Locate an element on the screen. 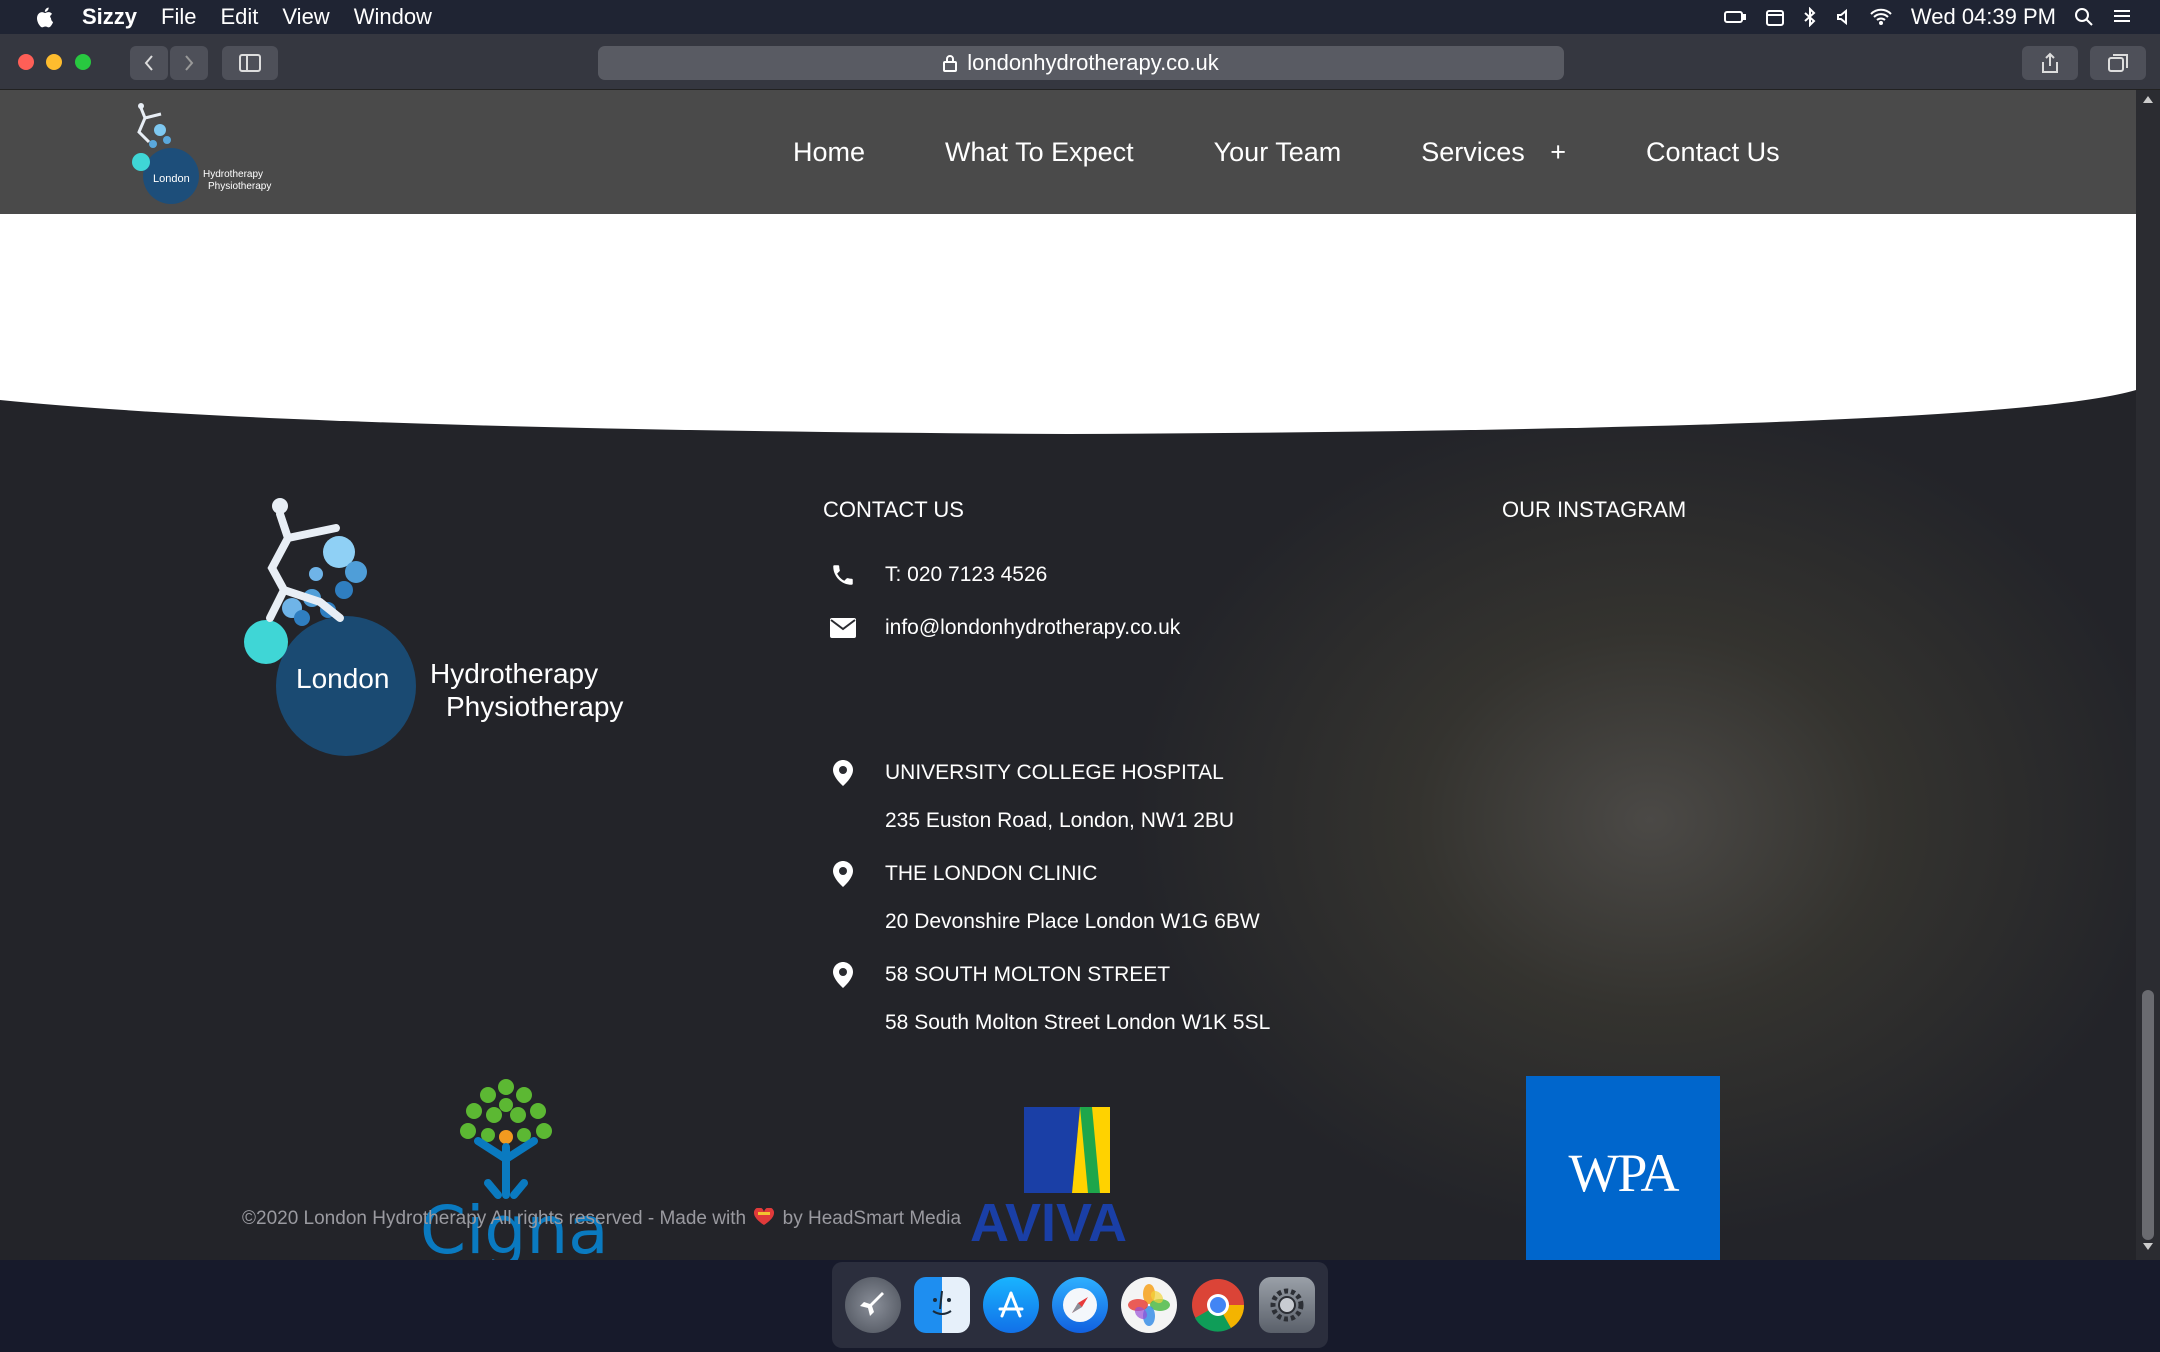  chrome-icon is located at coordinates (1218, 1305).